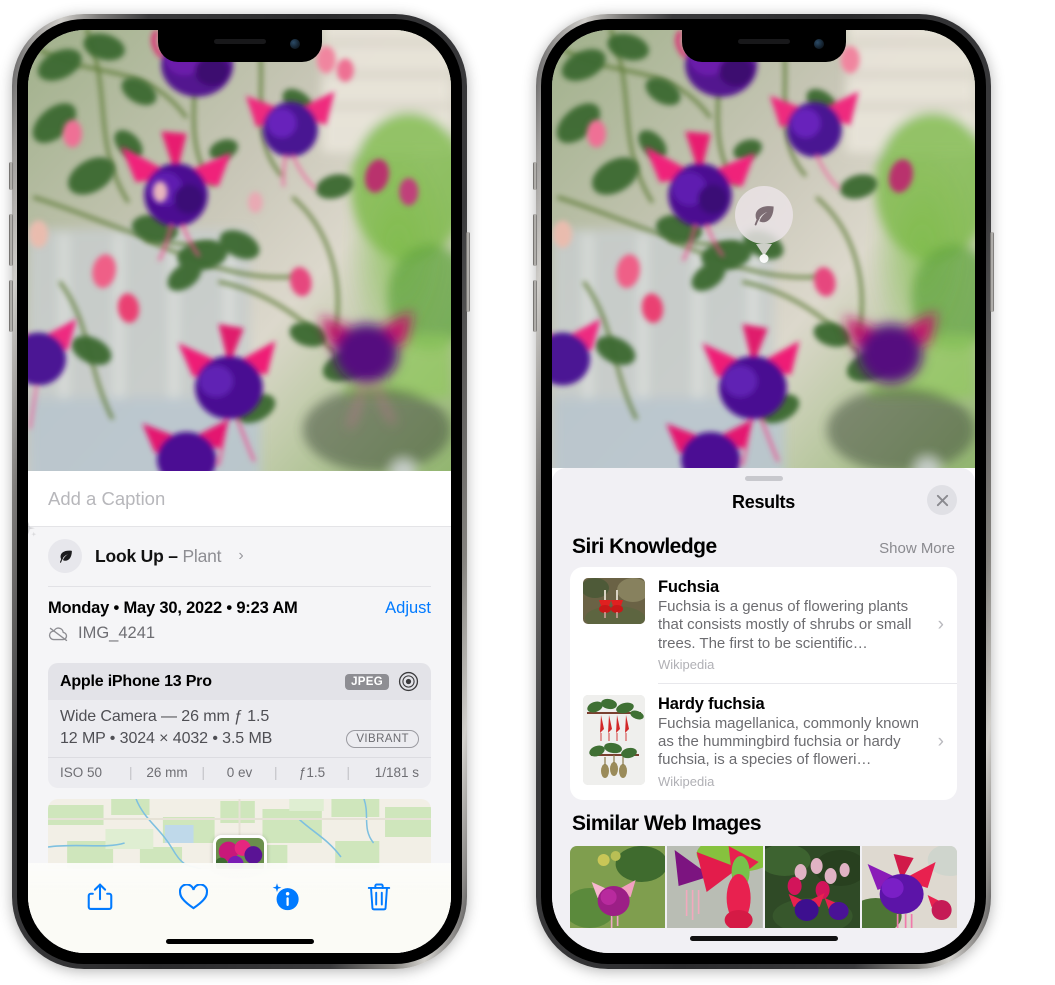 This screenshot has width=1055, height=985. I want to click on visual-lookup-leaf-badge, so click(763, 215).